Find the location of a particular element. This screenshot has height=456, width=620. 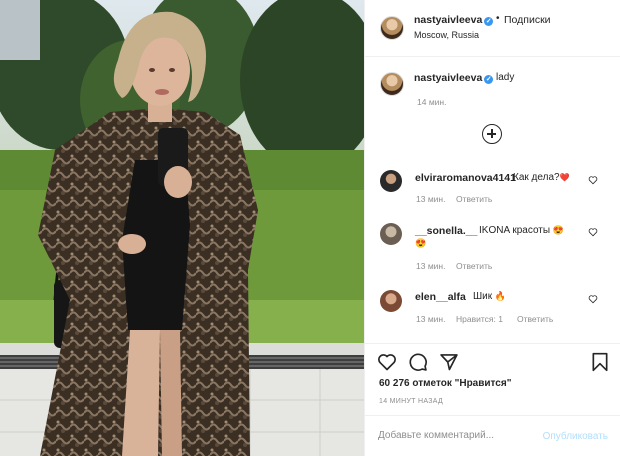

post-header: nastyaivleeva ✓ • Подписки Moscow, Russia is located at coordinates (492, 28).